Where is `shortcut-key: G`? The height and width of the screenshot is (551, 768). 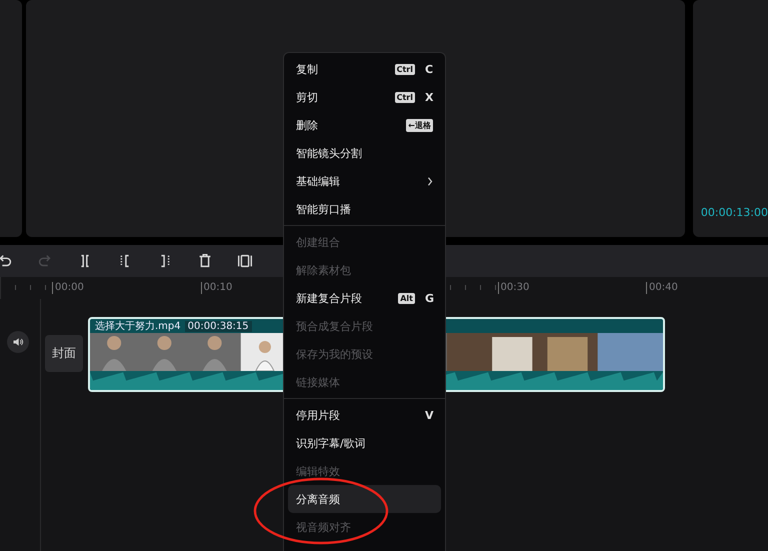 shortcut-key: G is located at coordinates (429, 298).